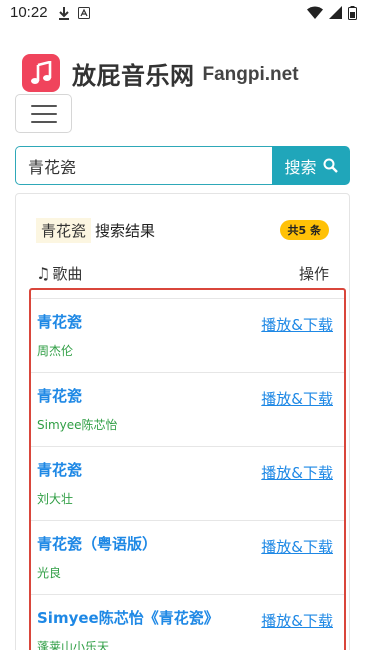 This screenshot has width=365, height=650. Describe the element at coordinates (43, 273) in the screenshot. I see `music-note-small-icon: ♫` at that location.